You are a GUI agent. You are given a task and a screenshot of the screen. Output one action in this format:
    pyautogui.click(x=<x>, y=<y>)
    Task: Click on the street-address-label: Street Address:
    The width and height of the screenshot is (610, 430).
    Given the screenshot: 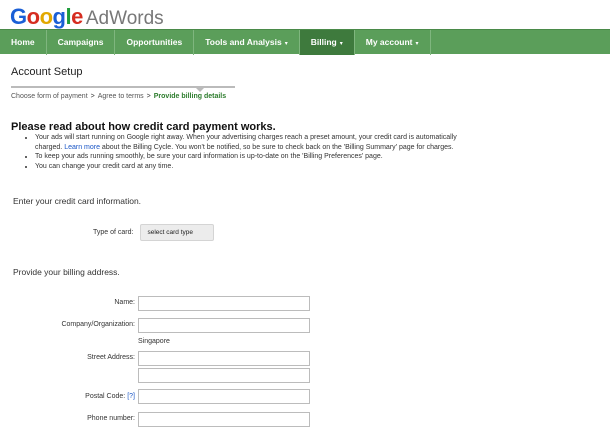 What is the action you would take?
    pyautogui.click(x=111, y=357)
    